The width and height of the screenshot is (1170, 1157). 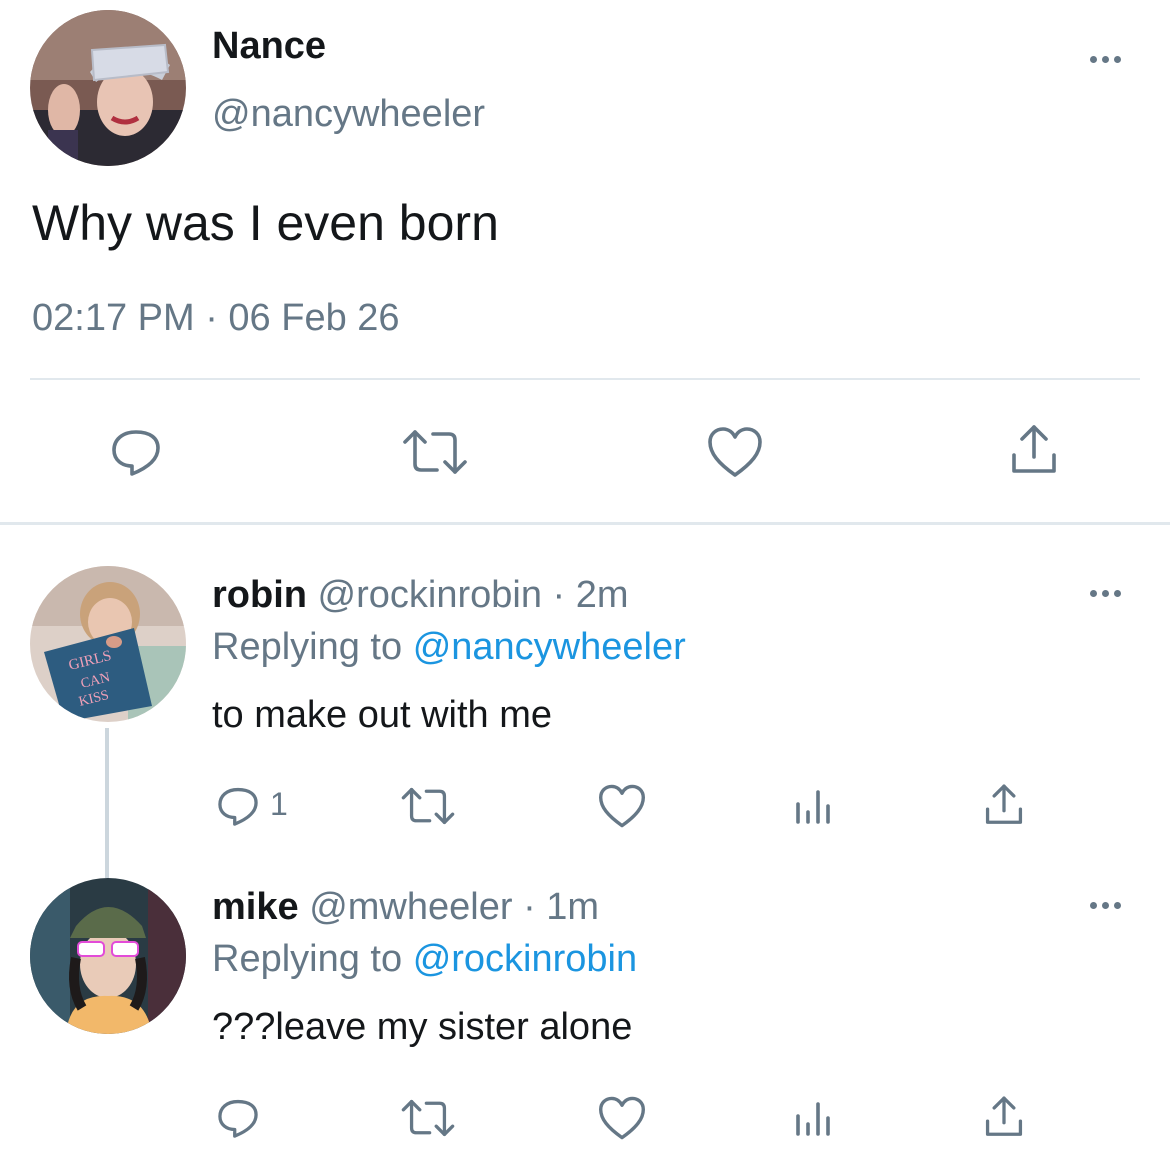 I want to click on mike-more-icon, so click(x=1105, y=905).